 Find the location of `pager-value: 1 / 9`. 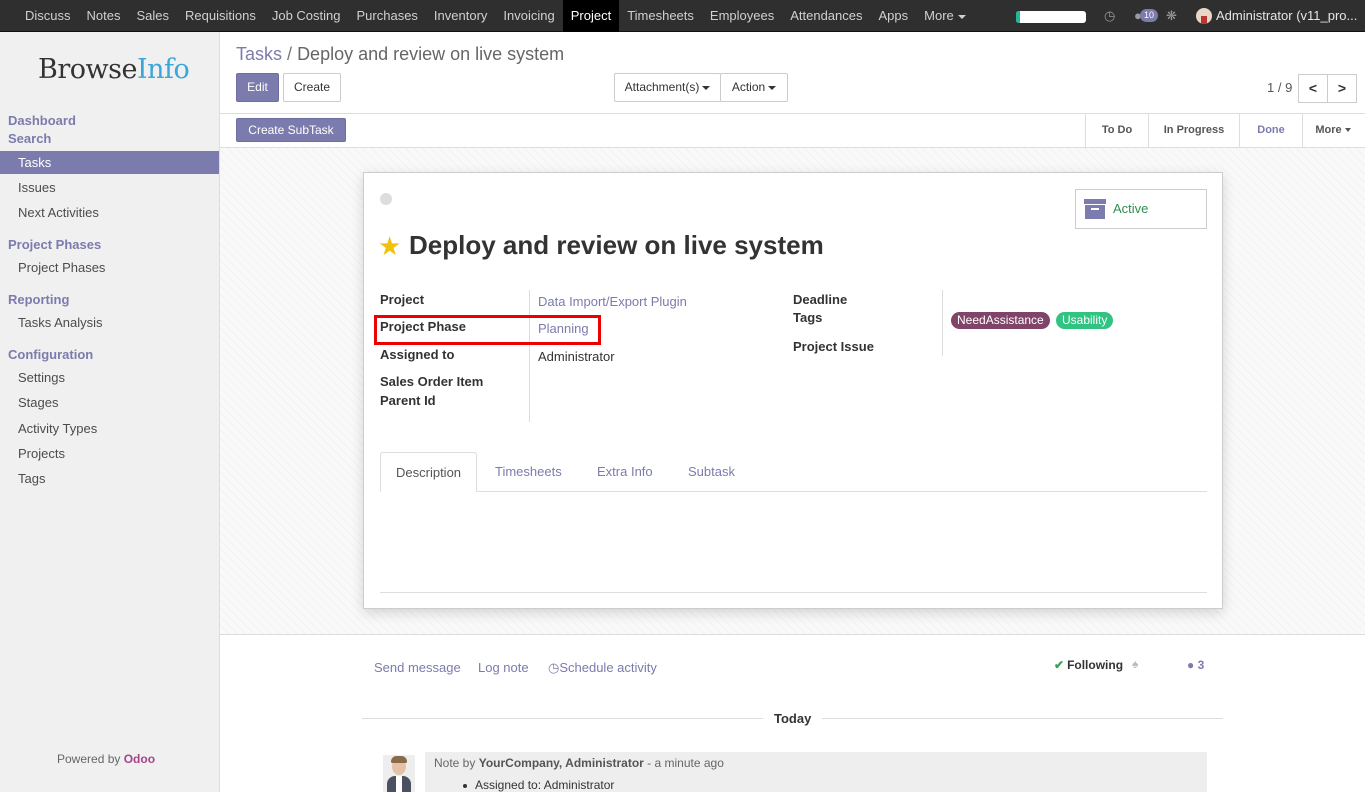

pager-value: 1 / 9 is located at coordinates (1279, 87).